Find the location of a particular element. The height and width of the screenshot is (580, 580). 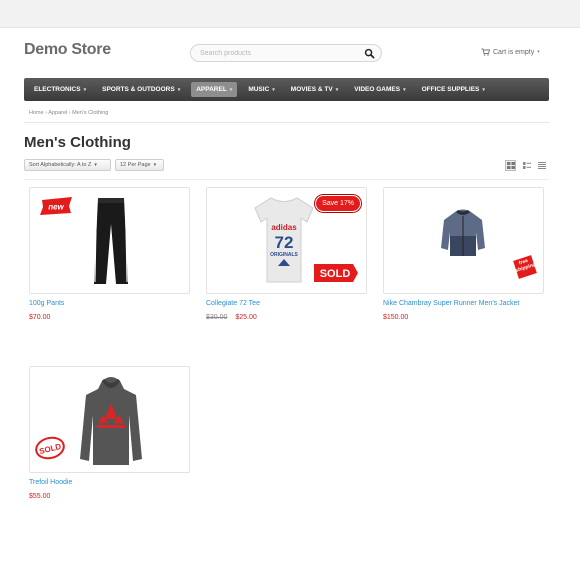

nav-item-apparel: APPAREL ▾ is located at coordinates (214, 89).